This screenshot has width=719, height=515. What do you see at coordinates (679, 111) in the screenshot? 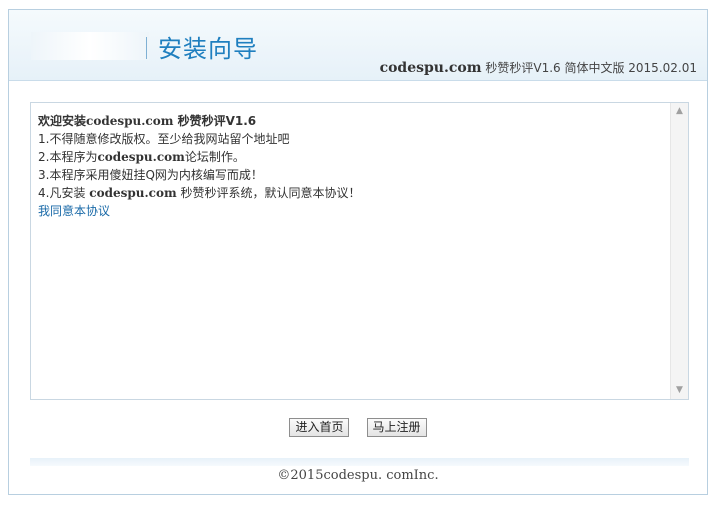
I see `scroll-up-icon: ▲` at bounding box center [679, 111].